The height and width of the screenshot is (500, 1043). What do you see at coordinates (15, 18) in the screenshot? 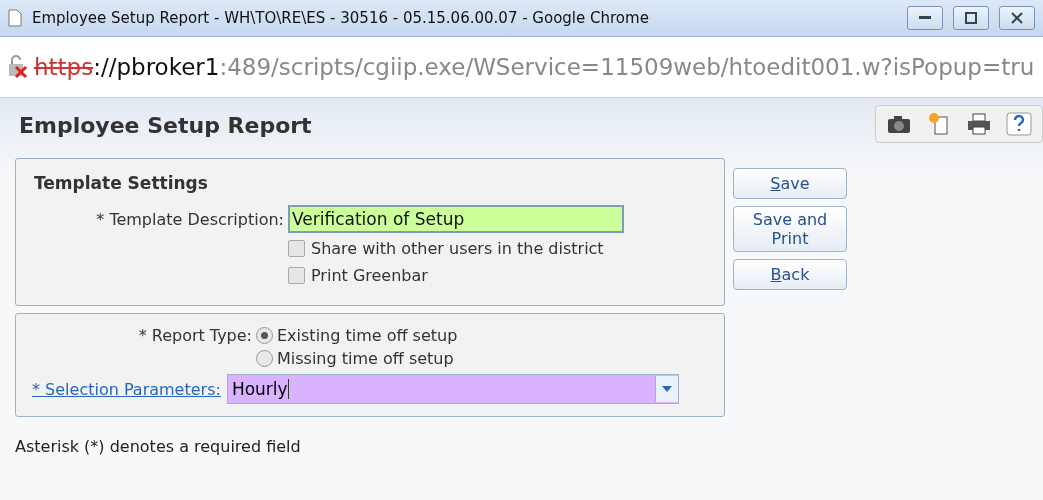
I see `page-icon` at bounding box center [15, 18].